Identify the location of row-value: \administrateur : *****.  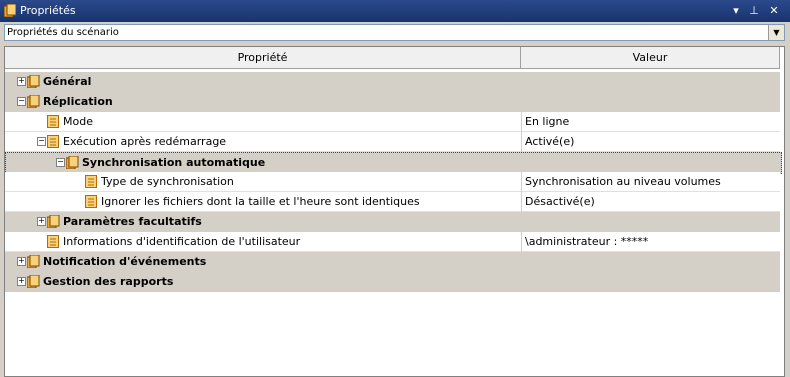
(586, 241).